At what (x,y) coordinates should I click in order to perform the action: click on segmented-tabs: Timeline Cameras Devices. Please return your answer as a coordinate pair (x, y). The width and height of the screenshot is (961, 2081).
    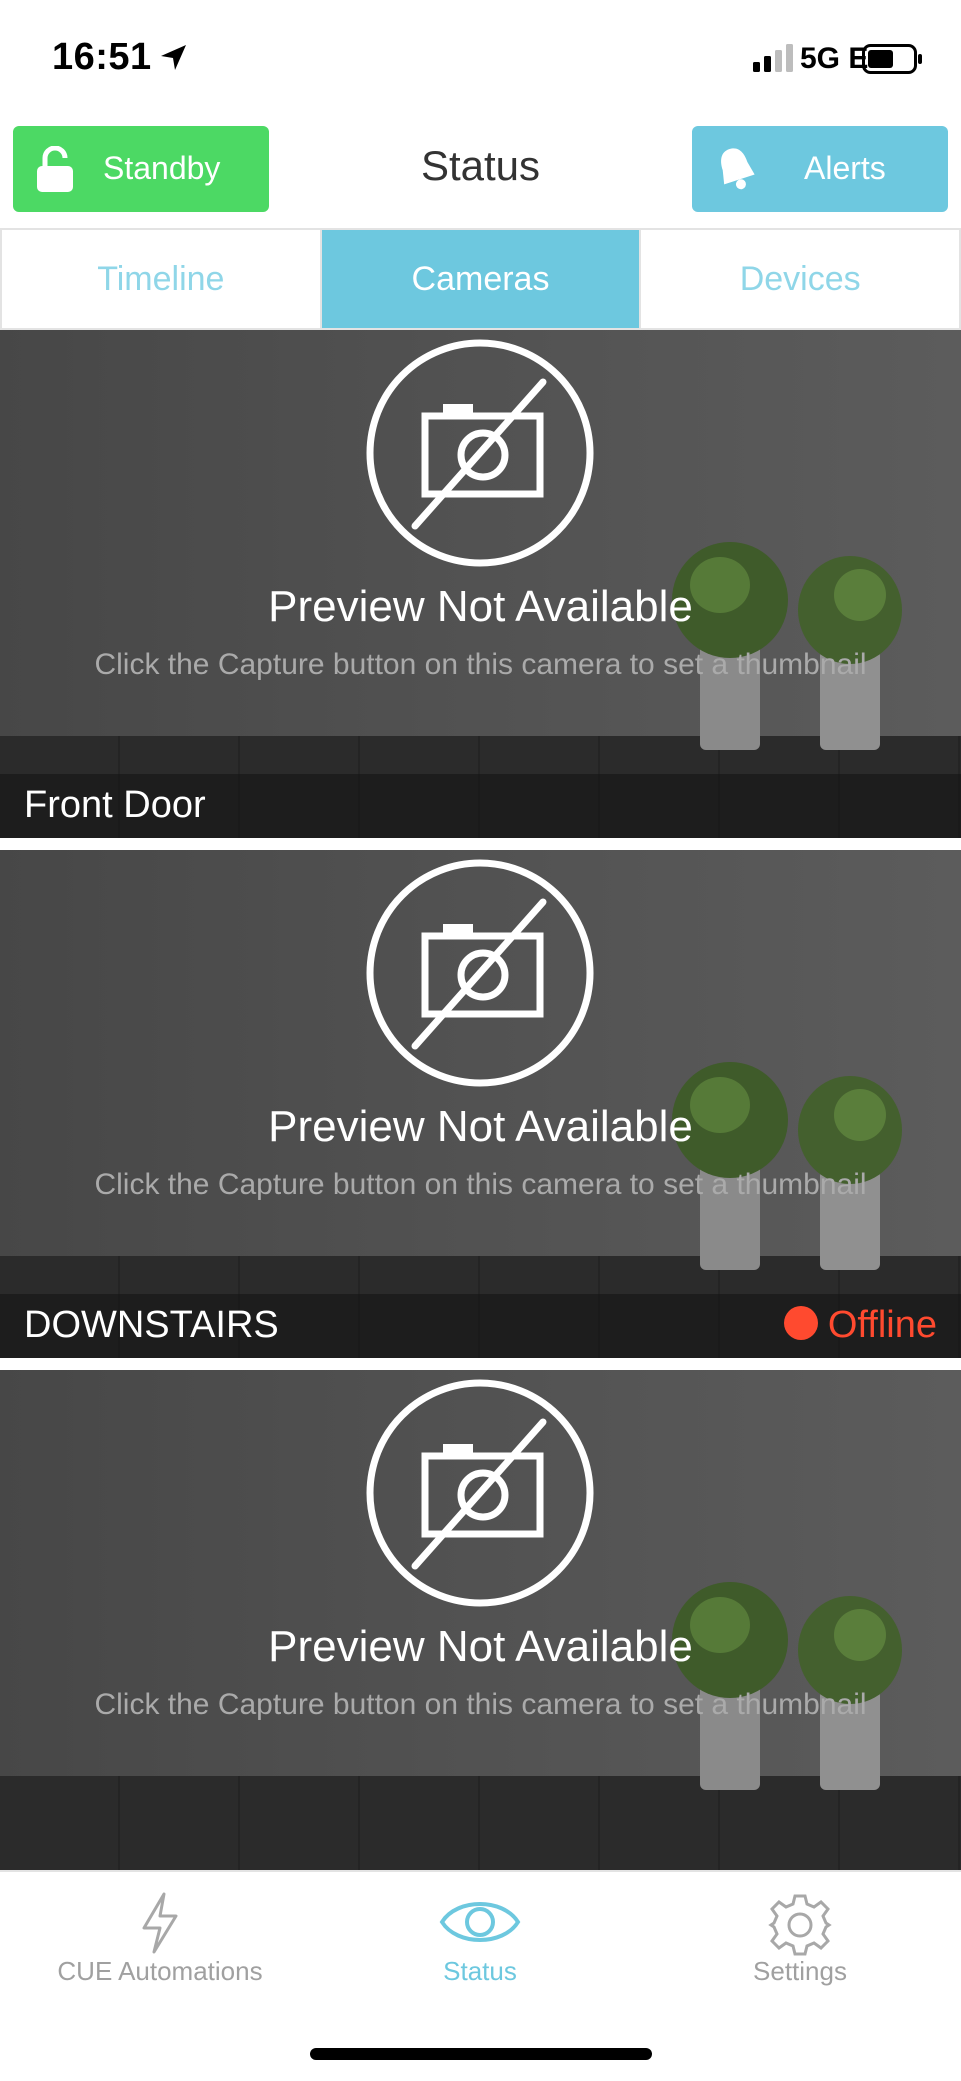
    Looking at the image, I should click on (480, 279).